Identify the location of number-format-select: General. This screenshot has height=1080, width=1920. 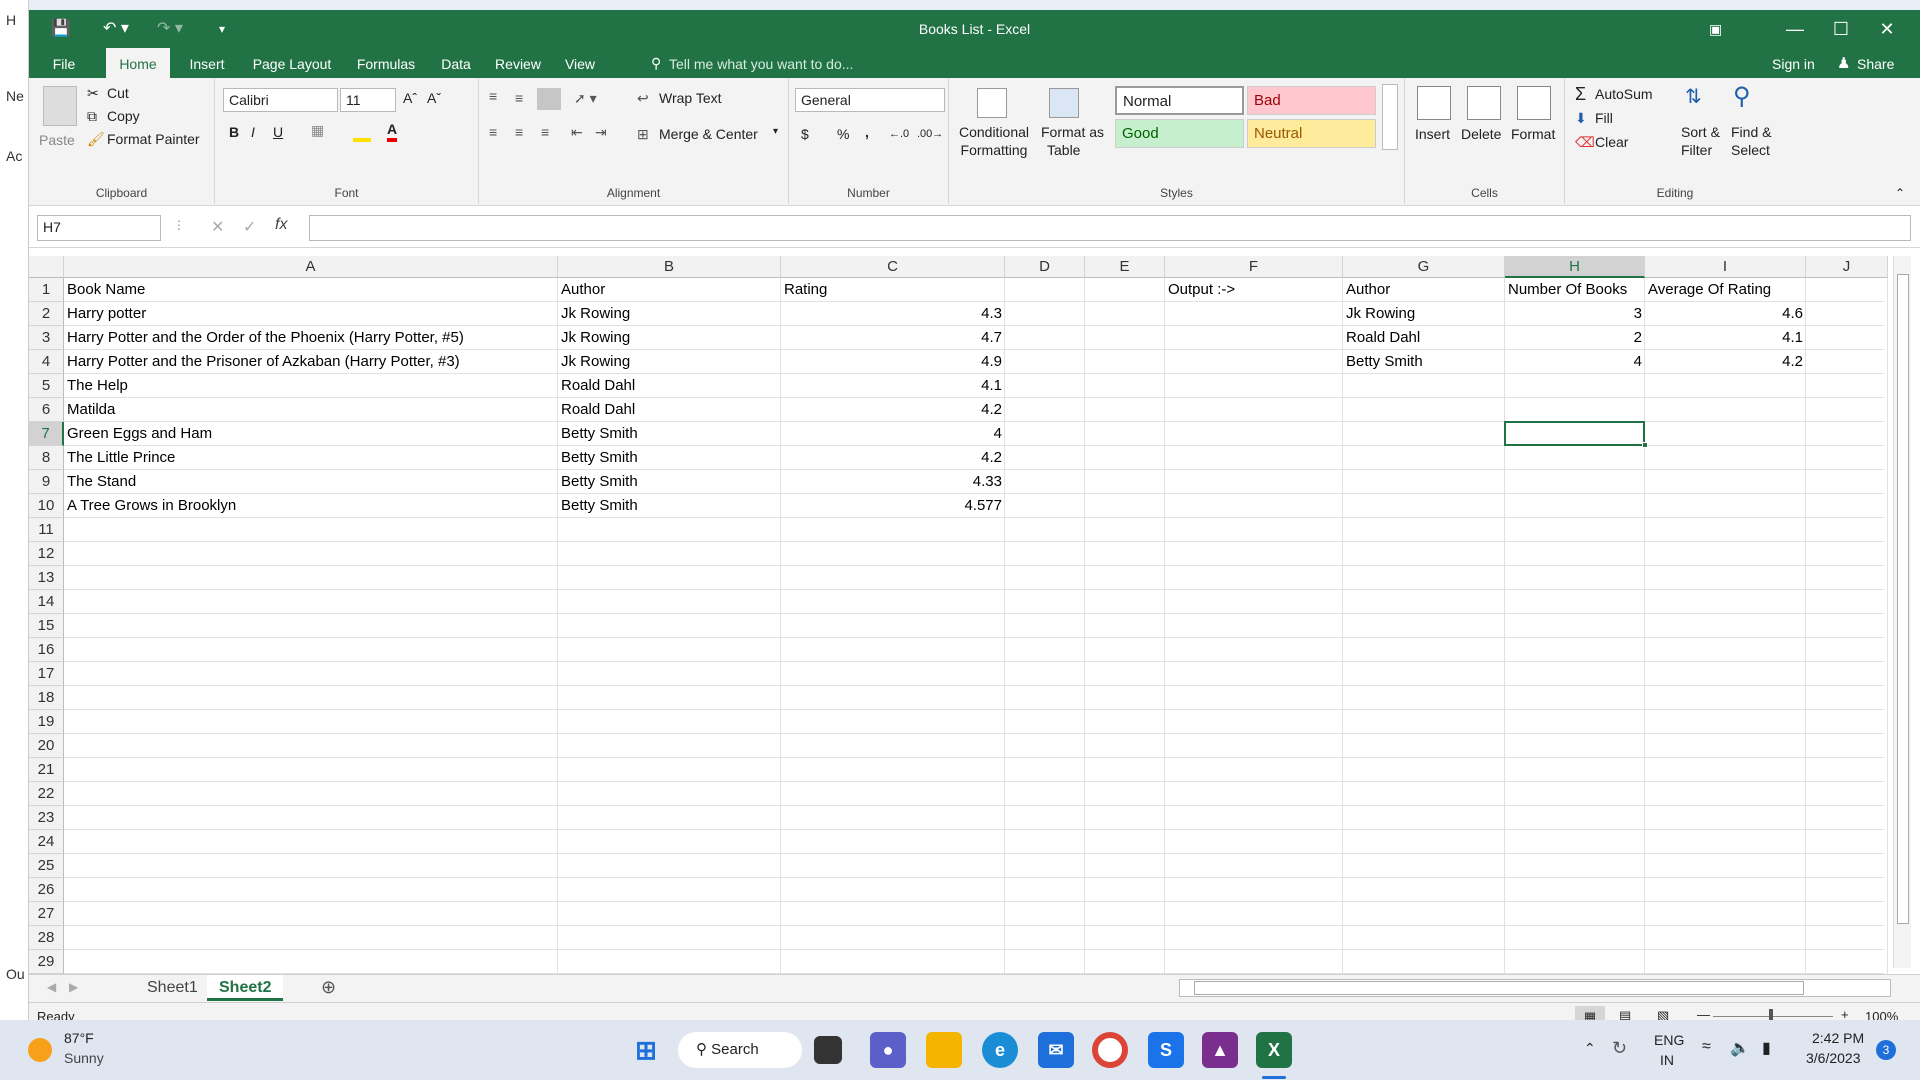
(870, 100).